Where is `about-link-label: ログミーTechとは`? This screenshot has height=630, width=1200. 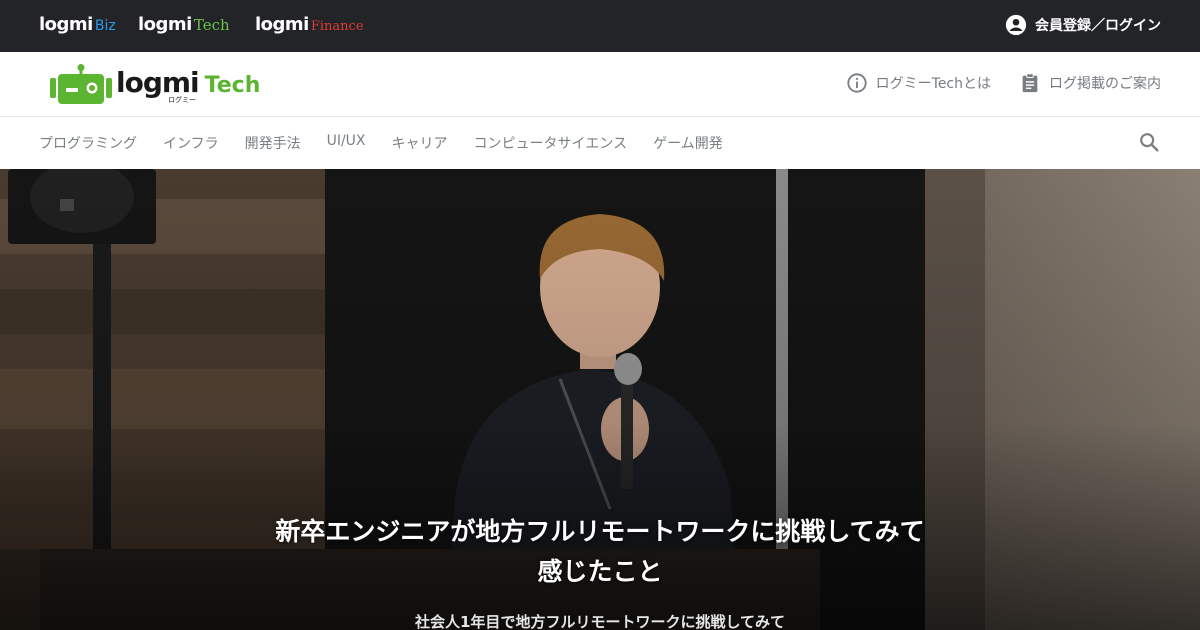
about-link-label: ログミーTechとは is located at coordinates (933, 84).